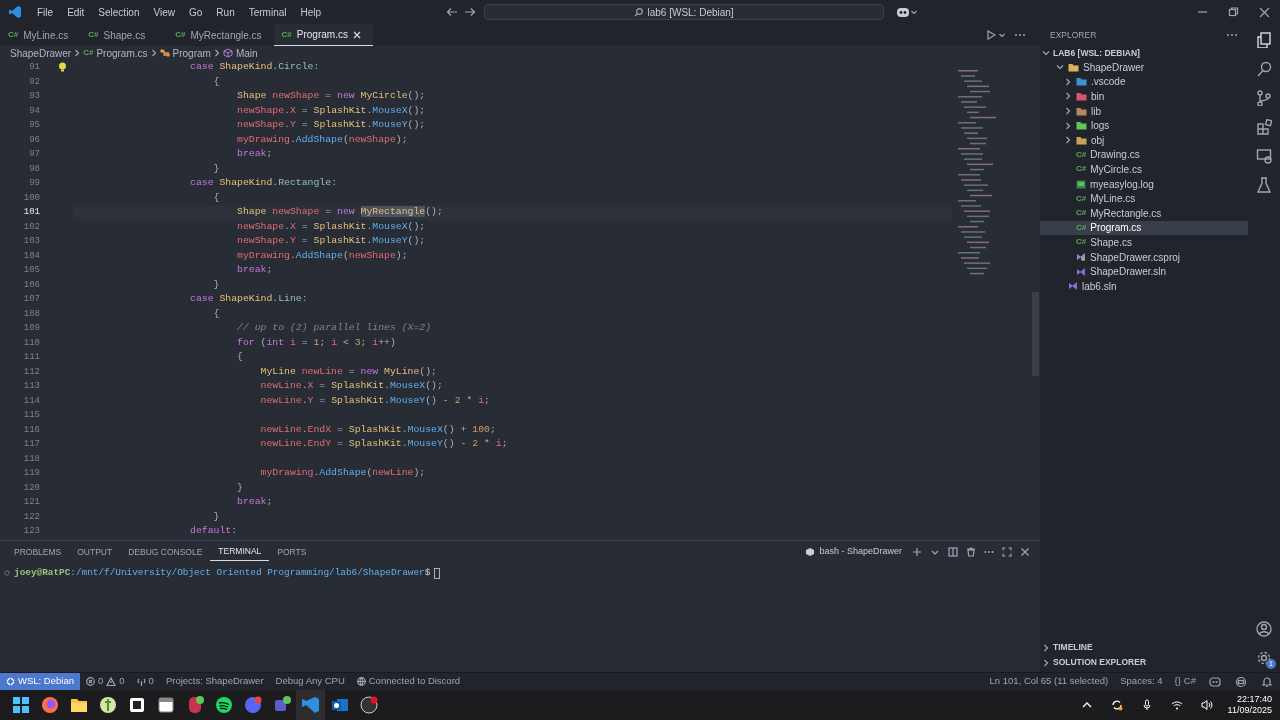  Describe the element at coordinates (1144, 155) in the screenshot. I see `tree-item: C# Drawing.cs` at that location.